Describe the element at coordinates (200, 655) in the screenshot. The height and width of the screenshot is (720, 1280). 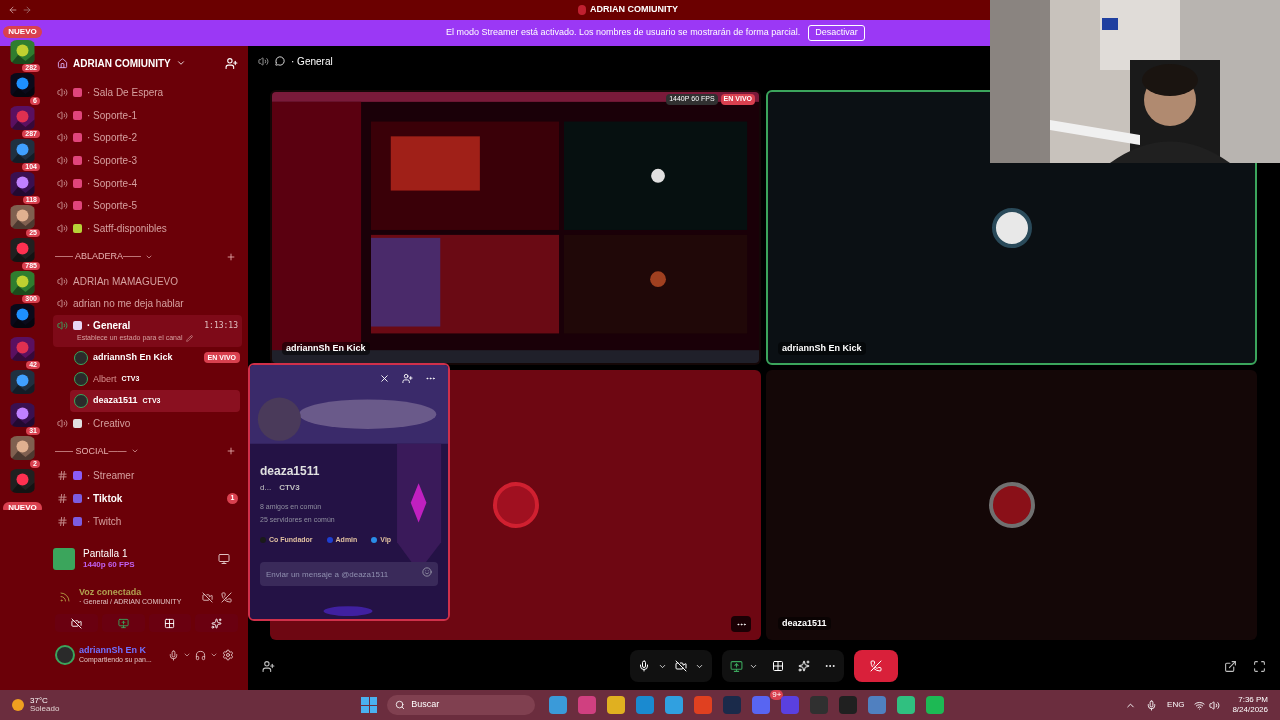
I see `headphones-icon` at that location.